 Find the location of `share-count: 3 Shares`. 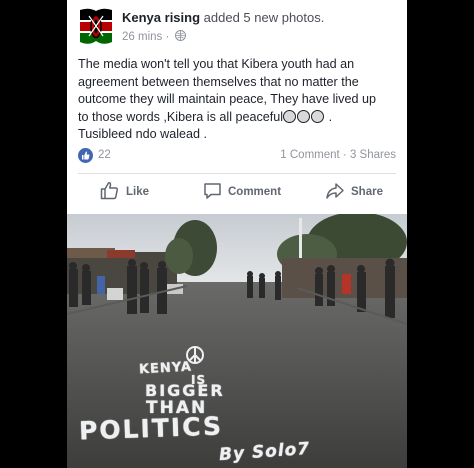

share-count: 3 Shares is located at coordinates (373, 155).